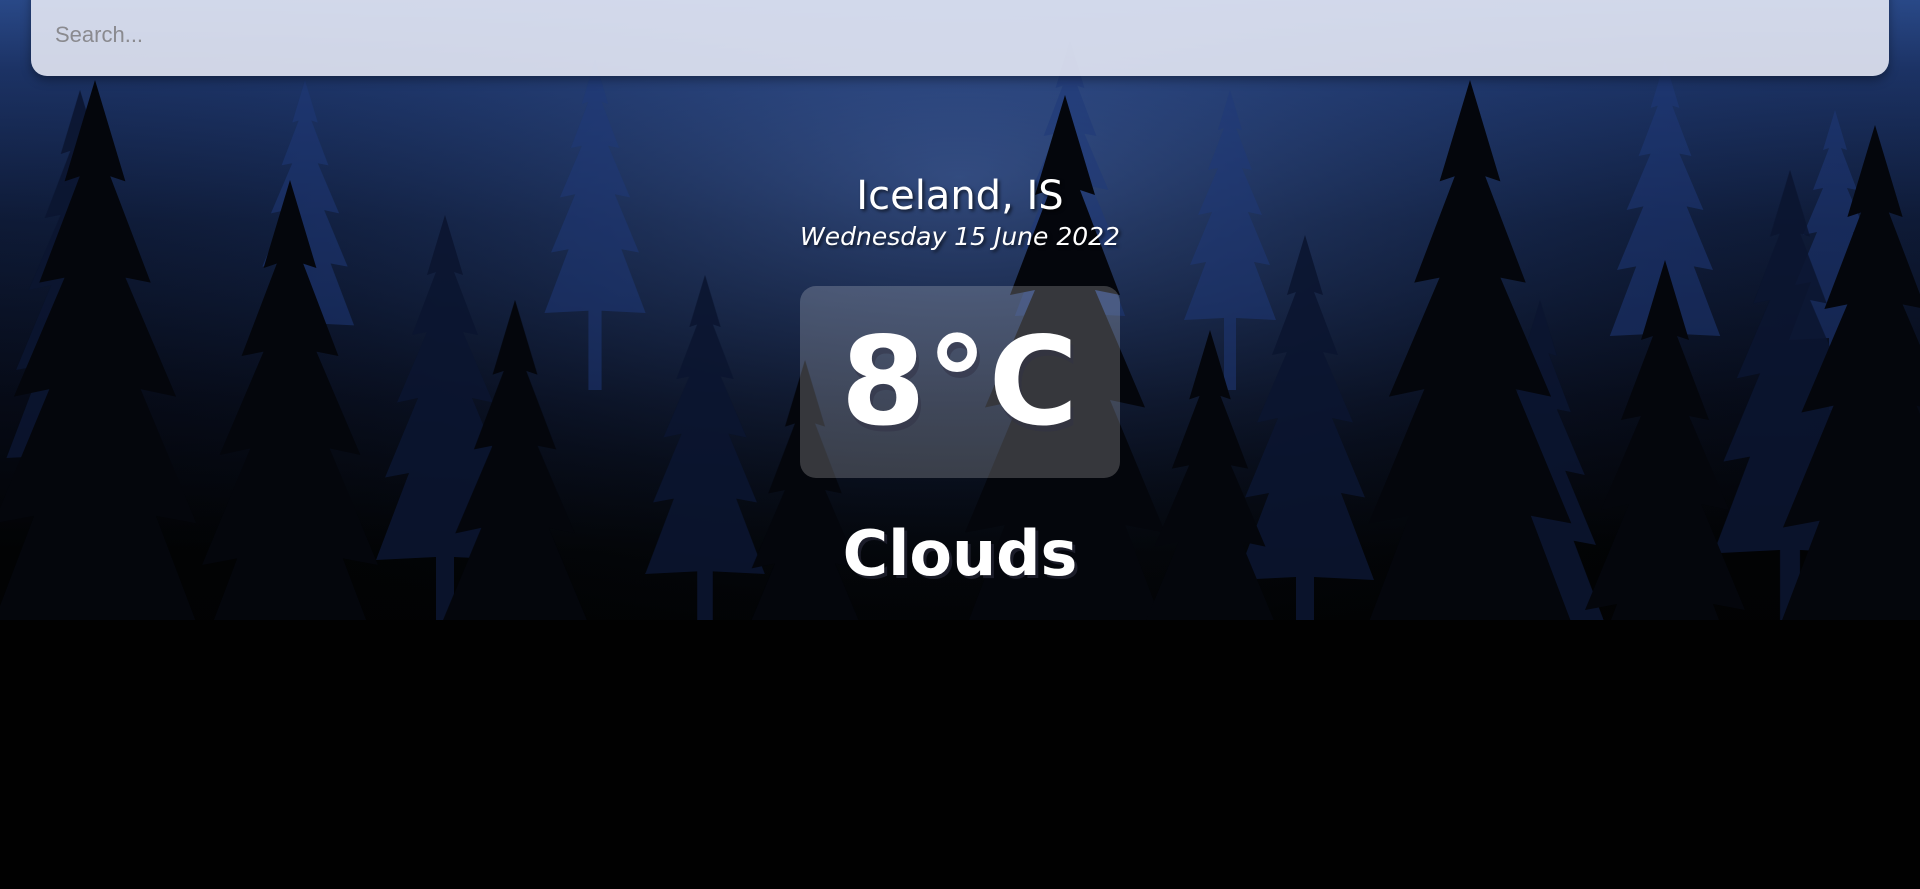 The width and height of the screenshot is (1920, 889). What do you see at coordinates (960, 236) in the screenshot?
I see `current-date: Wednesday 15 June 2022` at bounding box center [960, 236].